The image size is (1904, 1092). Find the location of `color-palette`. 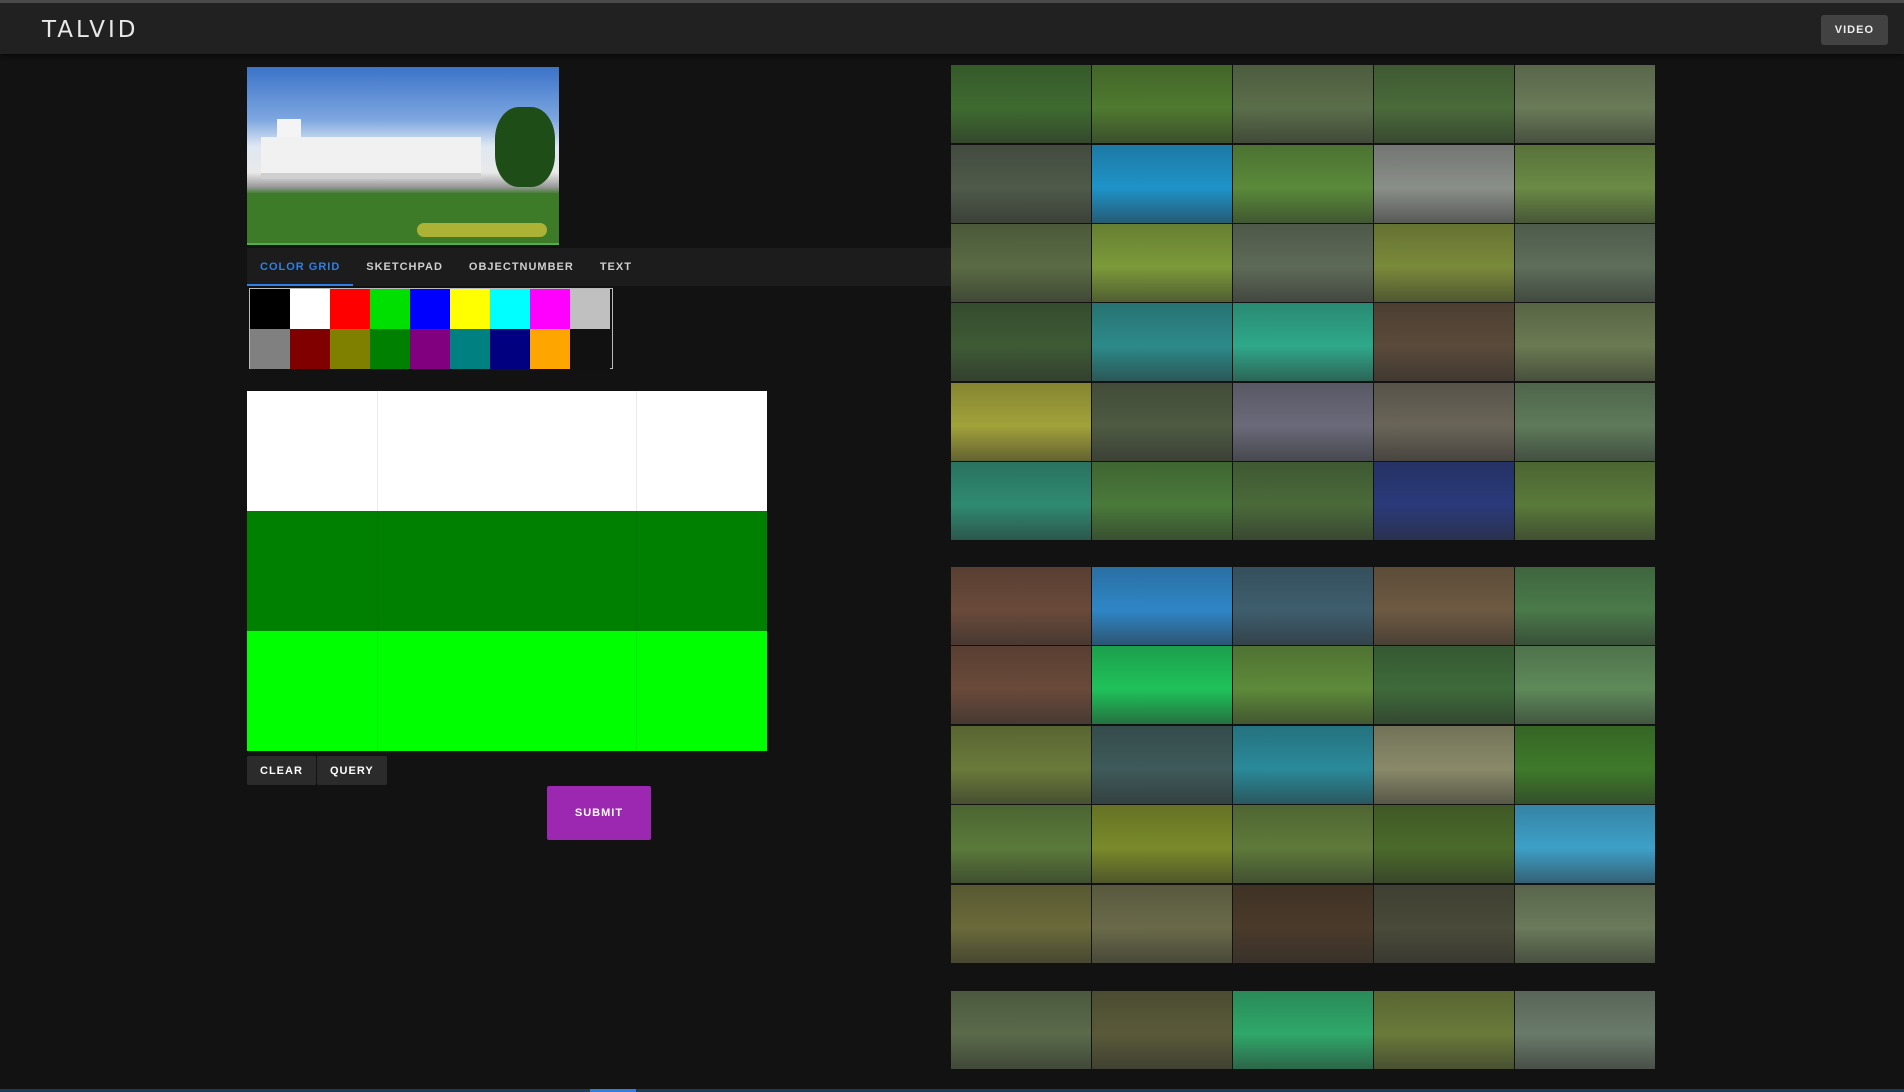

color-palette is located at coordinates (431, 328).